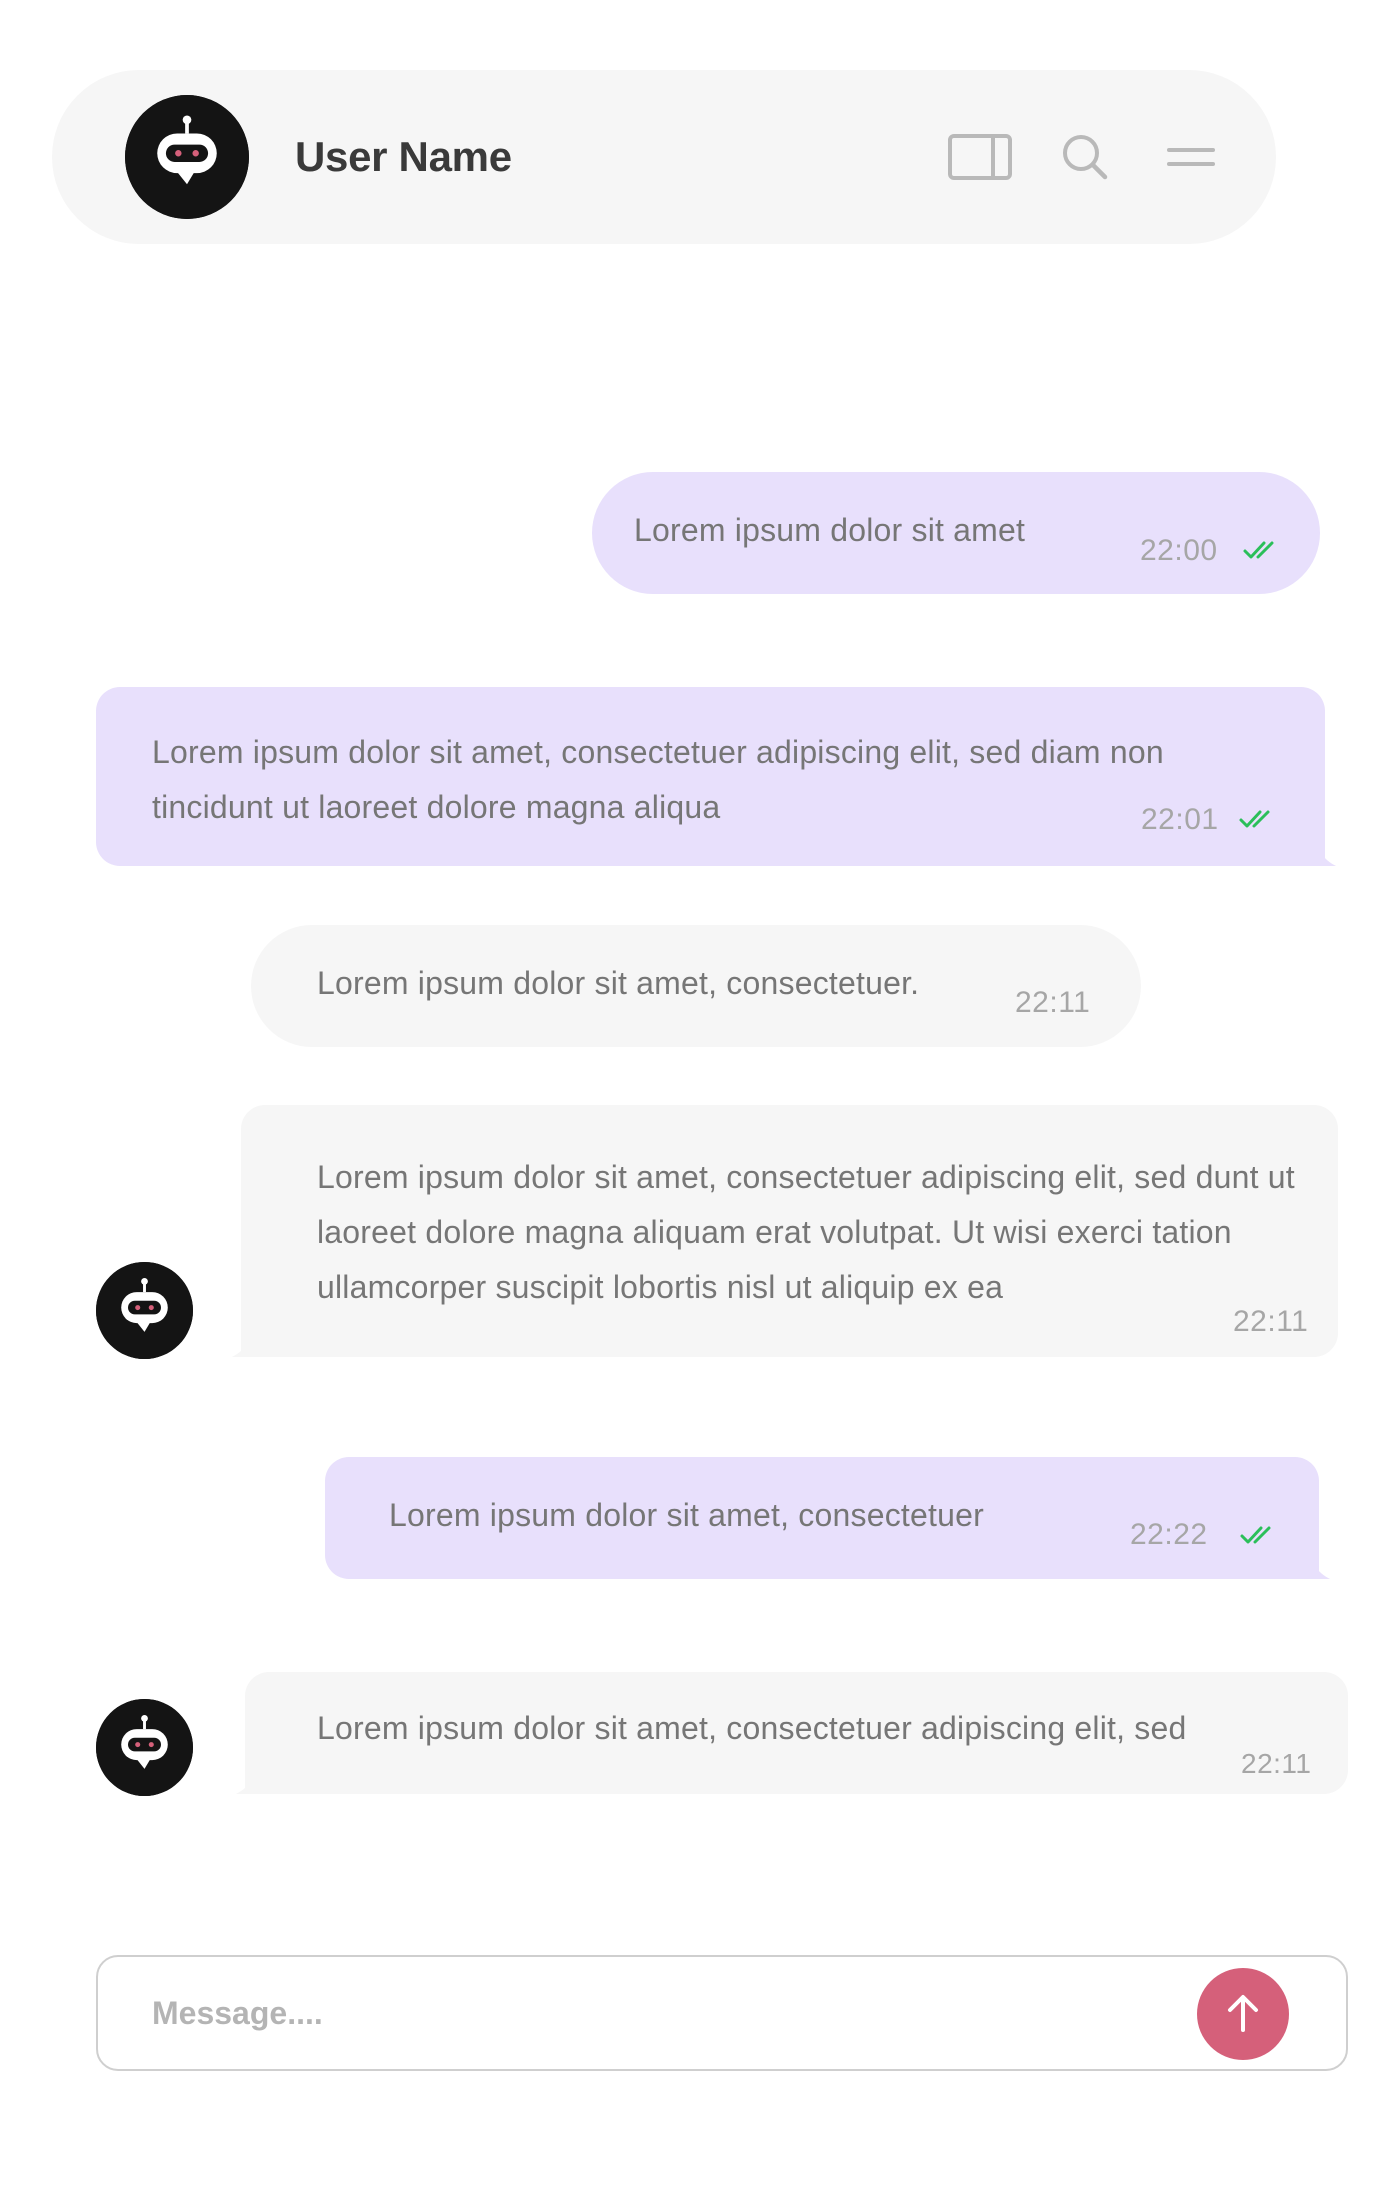 The height and width of the screenshot is (2206, 1400). What do you see at coordinates (1191, 157) in the screenshot?
I see `menu-icon` at bounding box center [1191, 157].